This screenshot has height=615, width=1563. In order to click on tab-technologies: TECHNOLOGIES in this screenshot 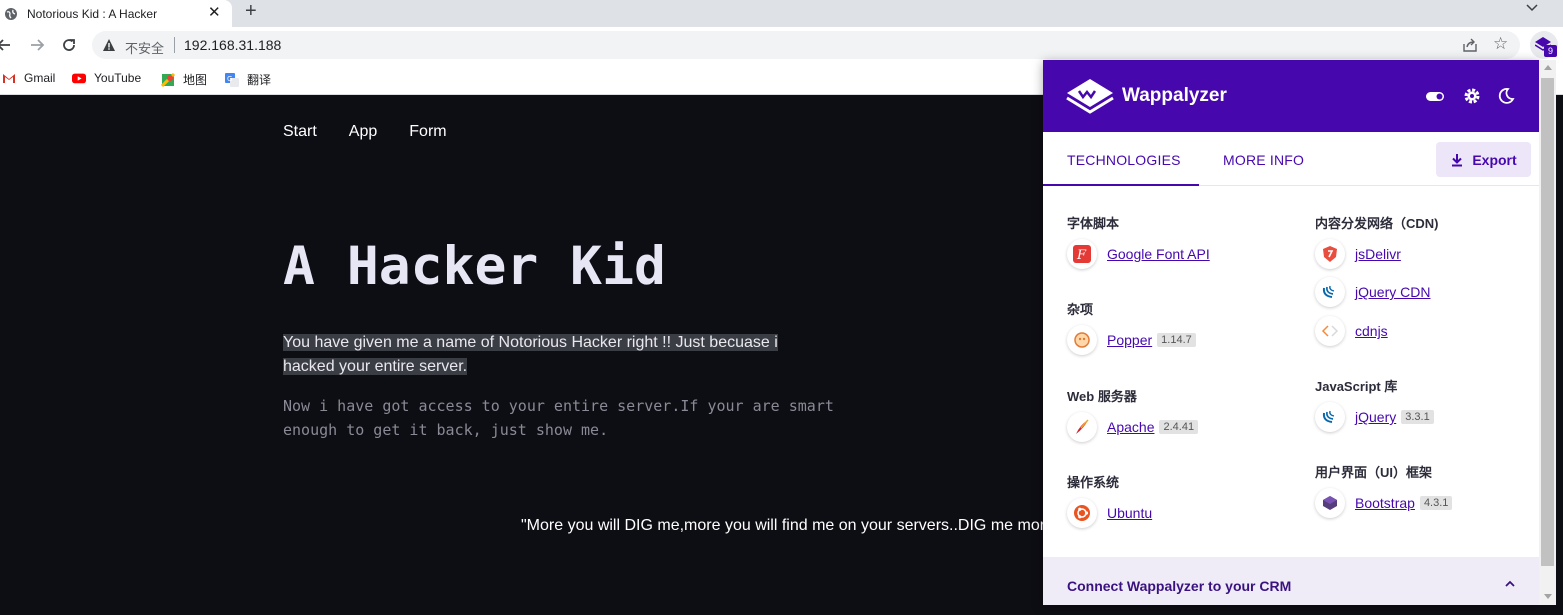, I will do `click(1124, 160)`.